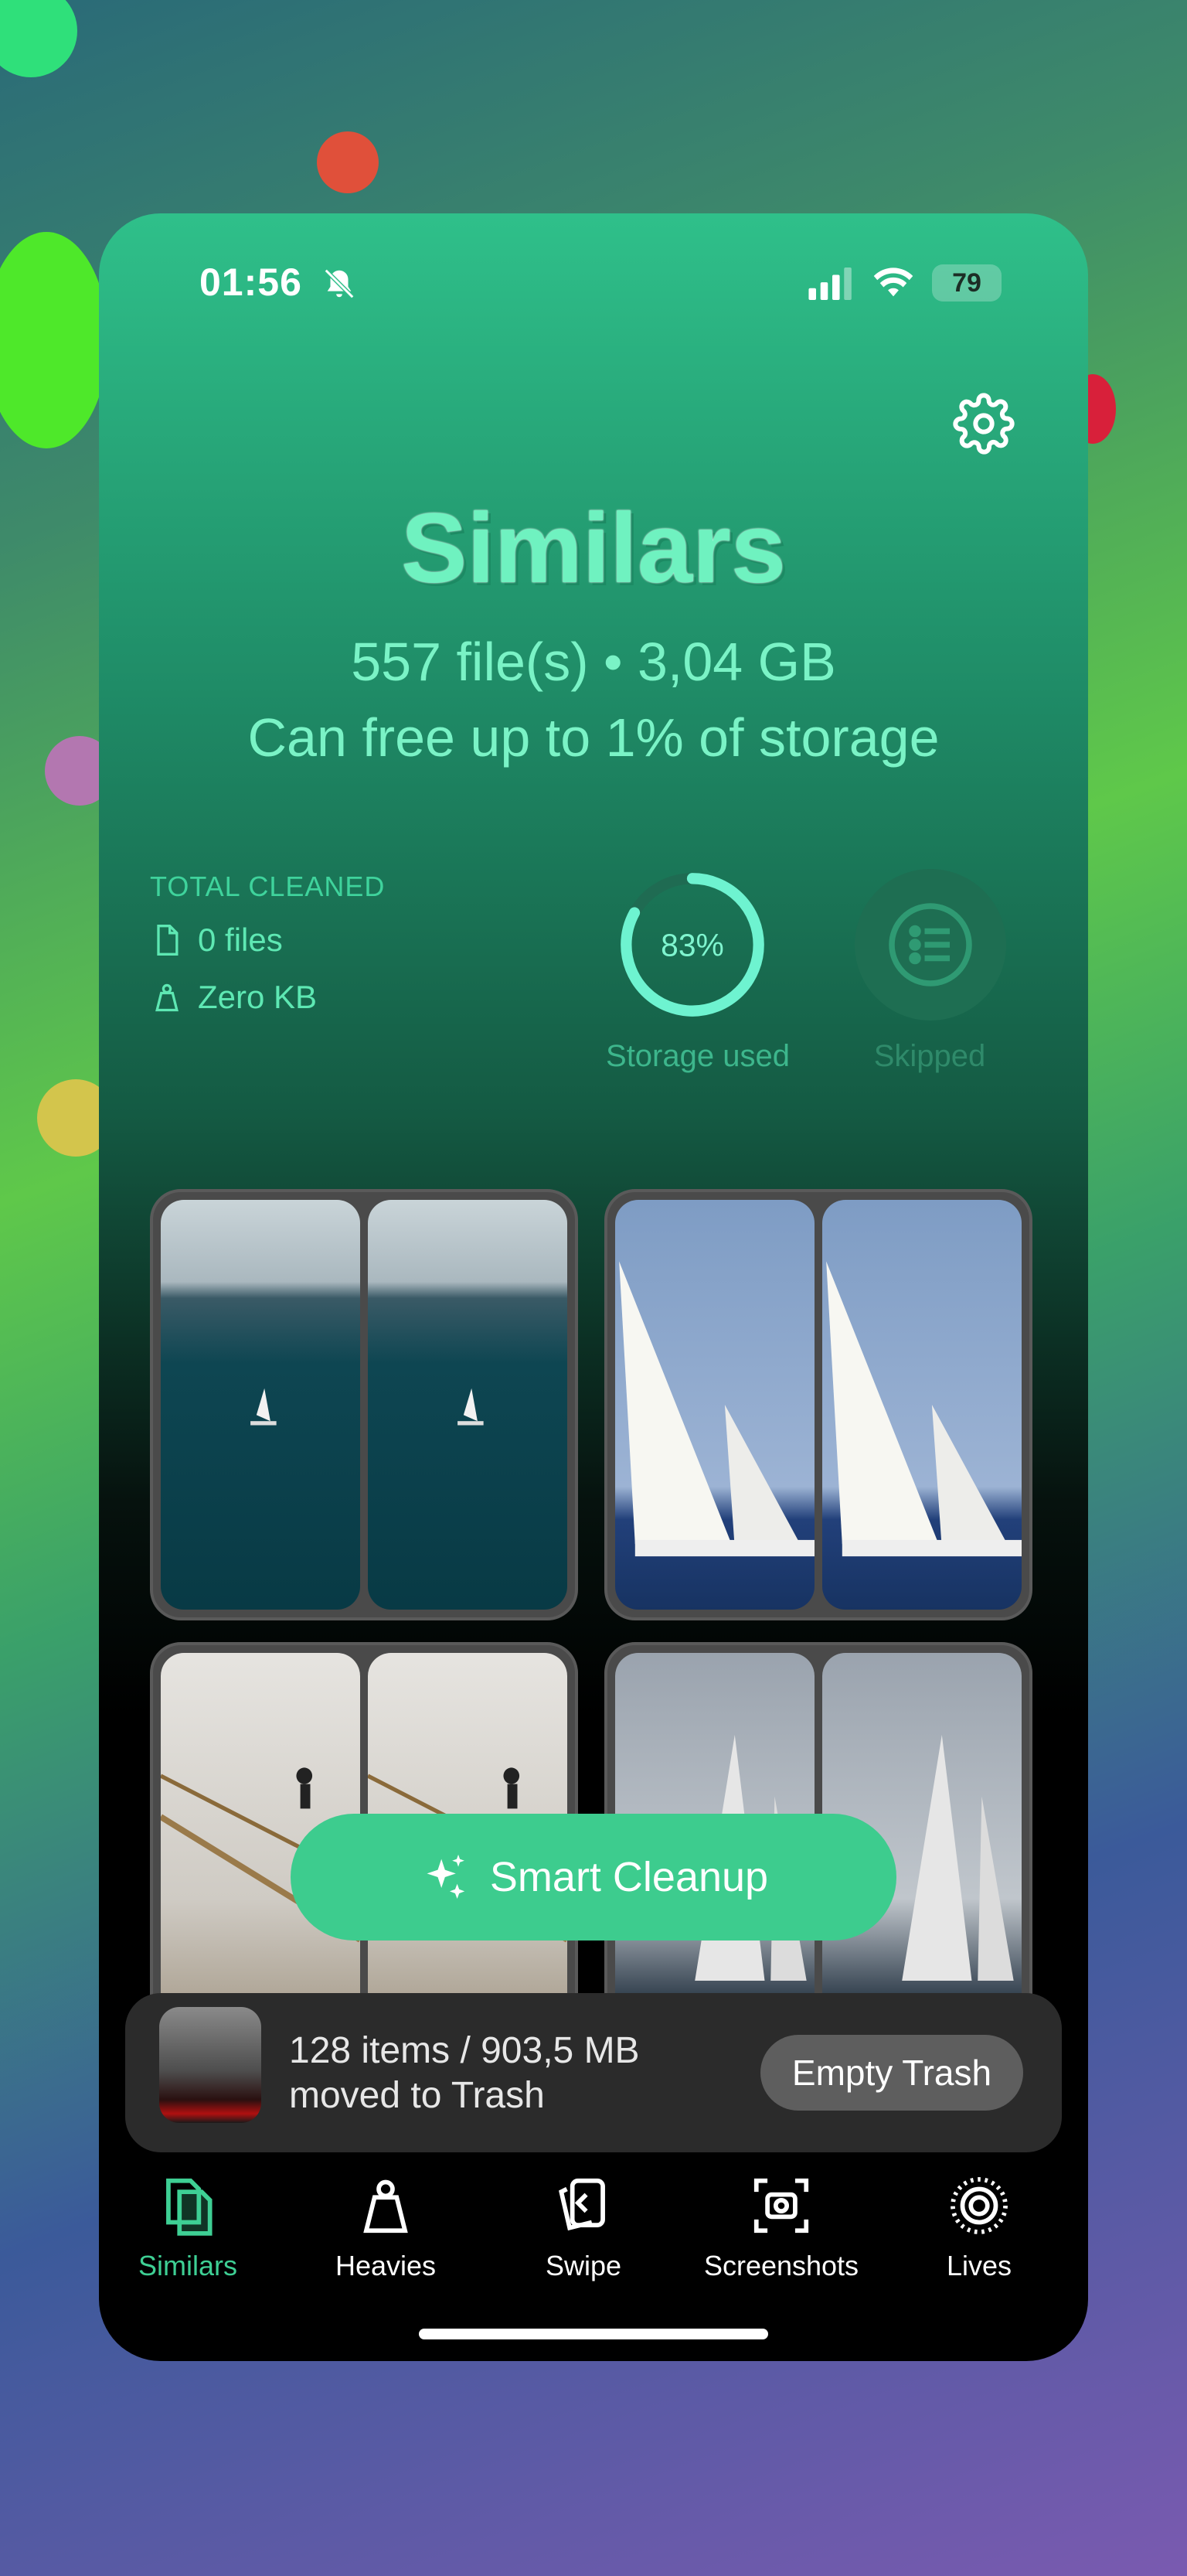 The height and width of the screenshot is (2576, 1187). Describe the element at coordinates (893, 282) in the screenshot. I see `wifi-icon` at that location.